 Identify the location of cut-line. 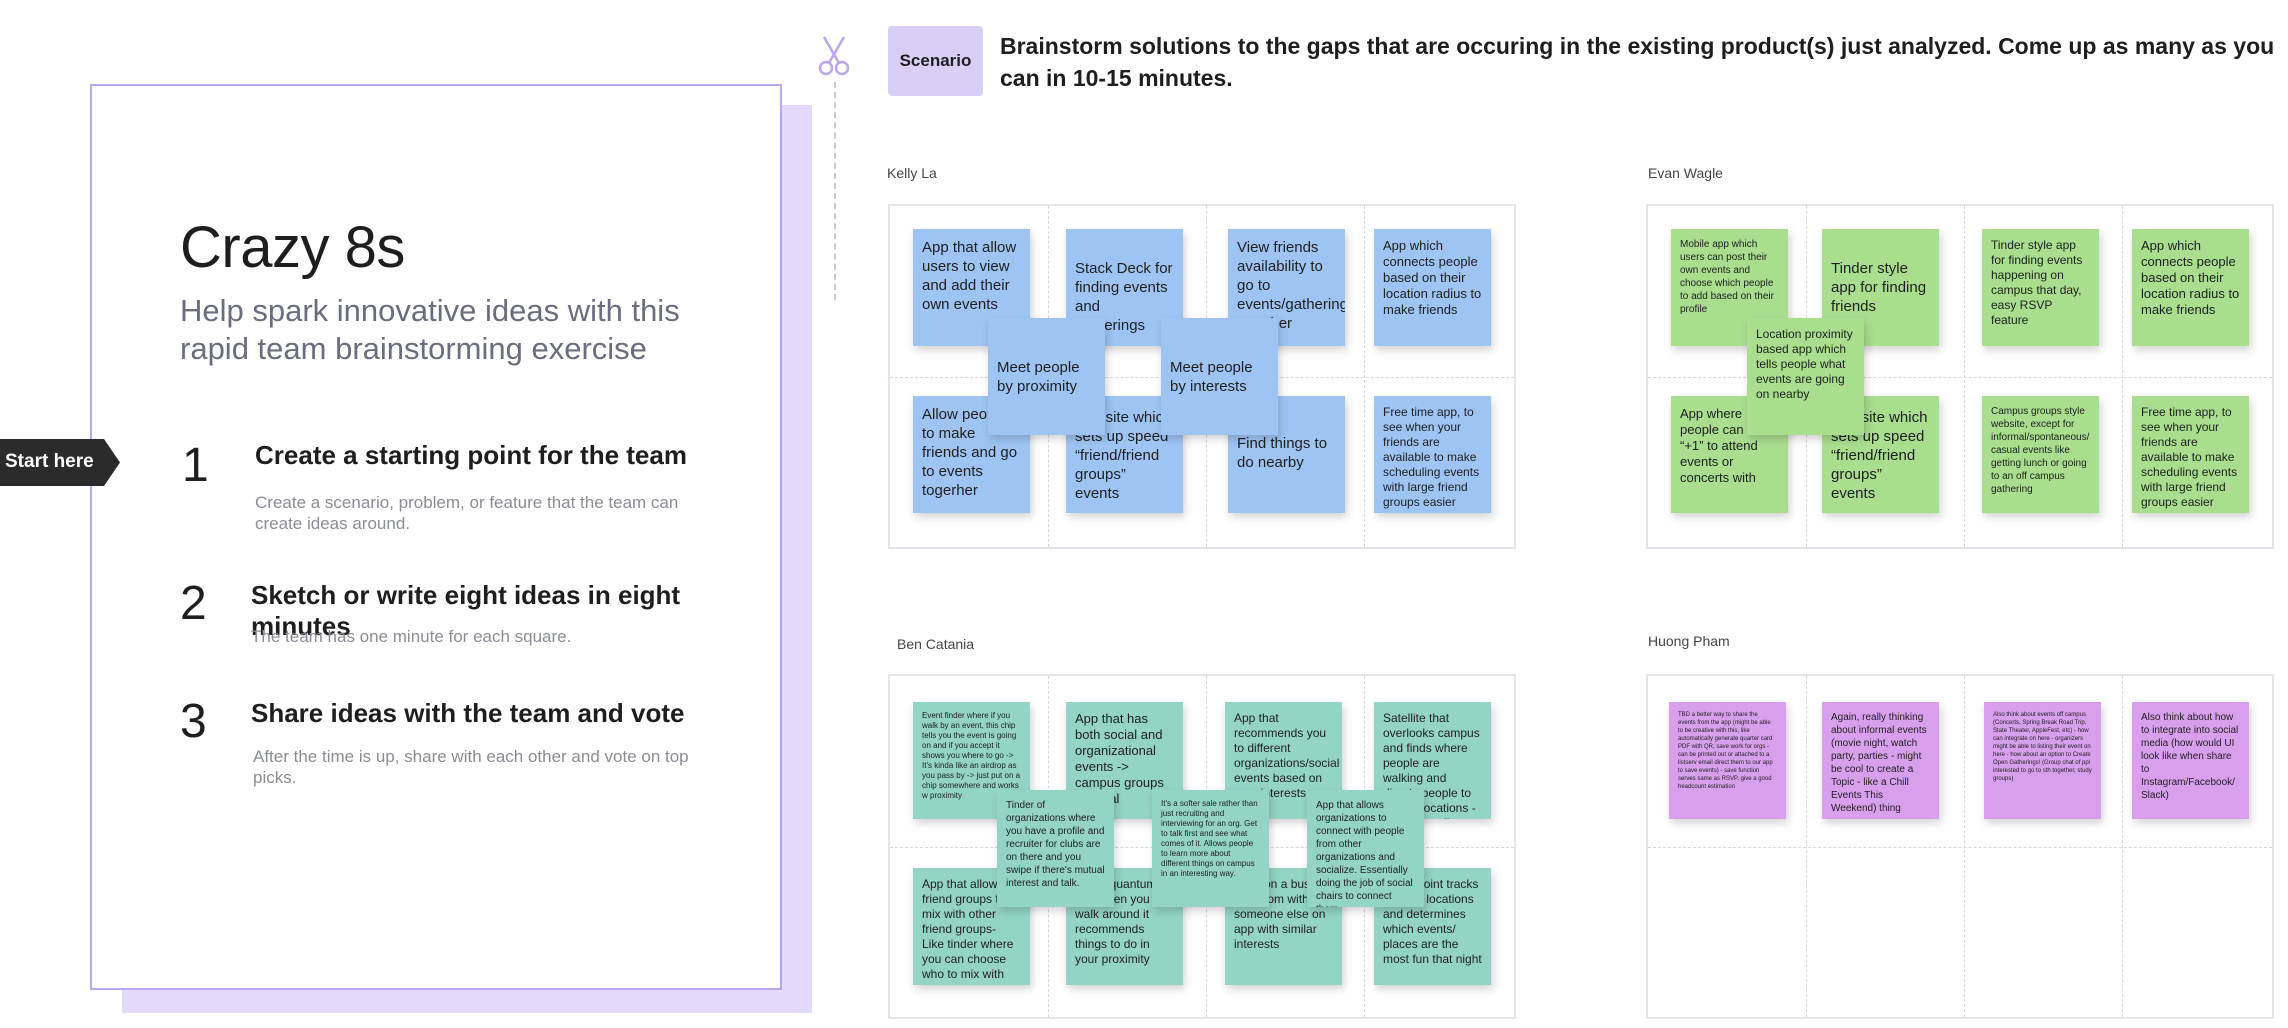
(835, 191).